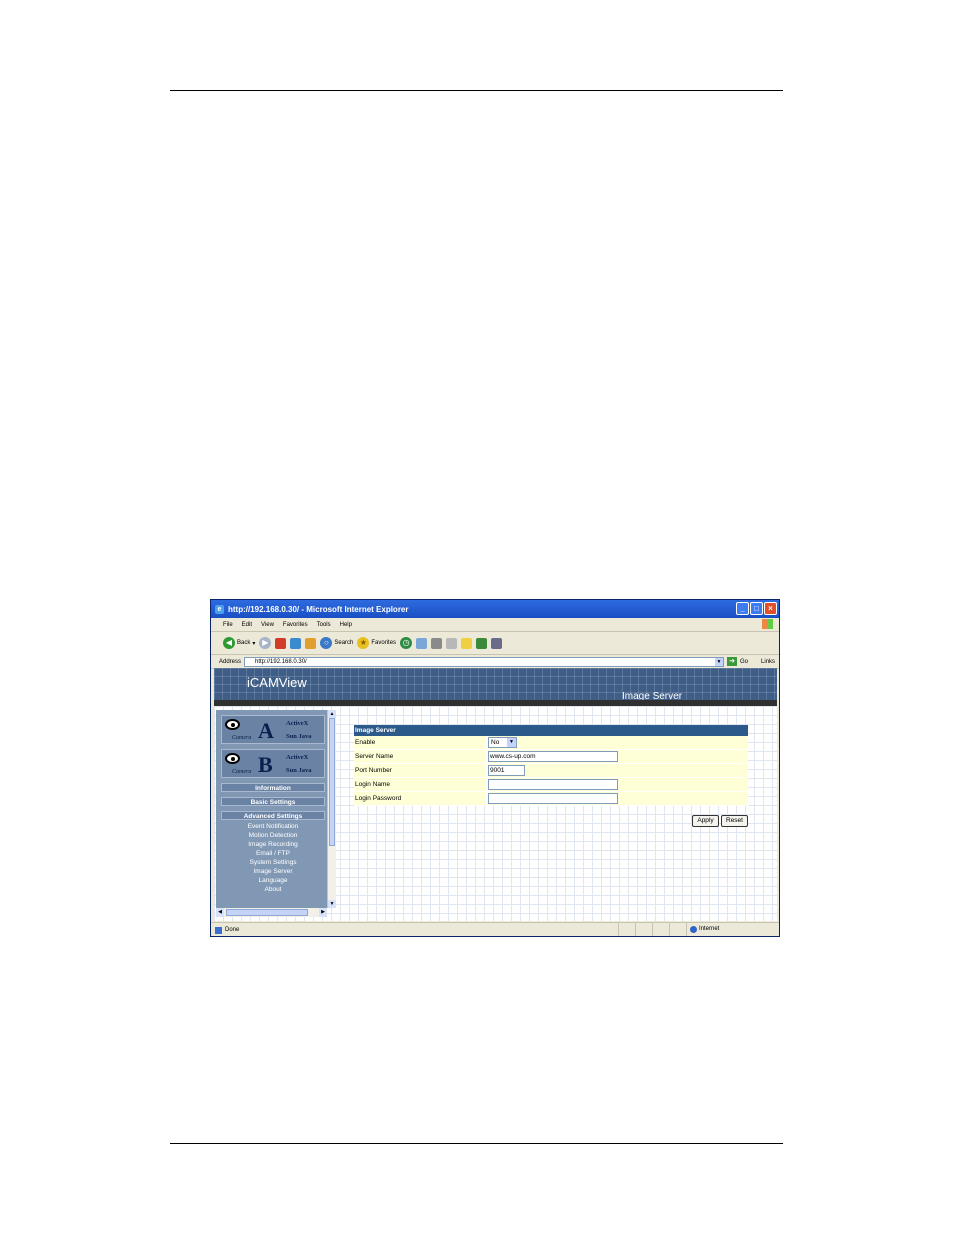  I want to click on sidebar-vertical-scrollbar: ▲ ▼, so click(331, 809).